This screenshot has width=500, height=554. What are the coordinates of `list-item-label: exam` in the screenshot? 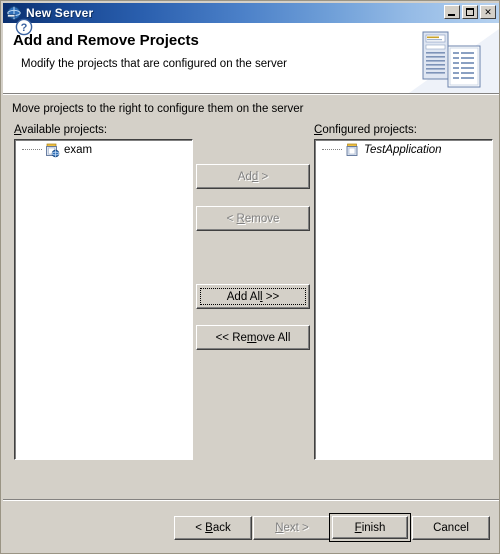 It's located at (78, 150).